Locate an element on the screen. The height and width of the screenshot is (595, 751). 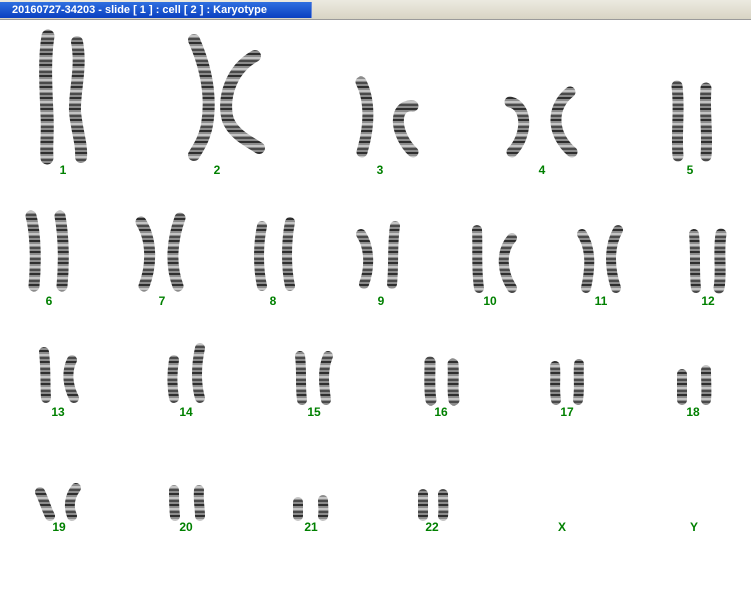
chromosome-label-14: 14 is located at coordinates (186, 412).